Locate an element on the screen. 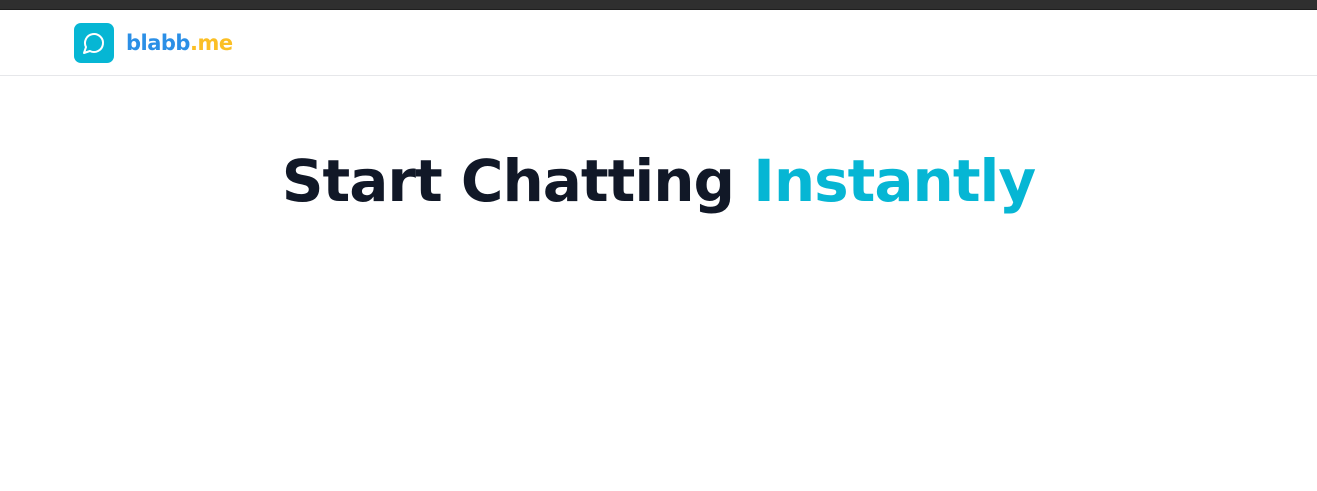 The image size is (1317, 491). chat-bubble-icon is located at coordinates (93, 43).